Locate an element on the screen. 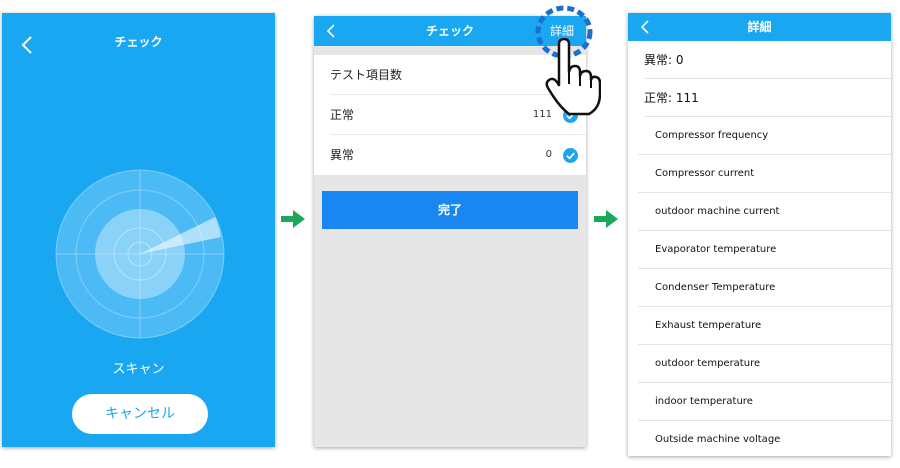 The width and height of the screenshot is (900, 468). pointing-hand-icon is located at coordinates (573, 77).